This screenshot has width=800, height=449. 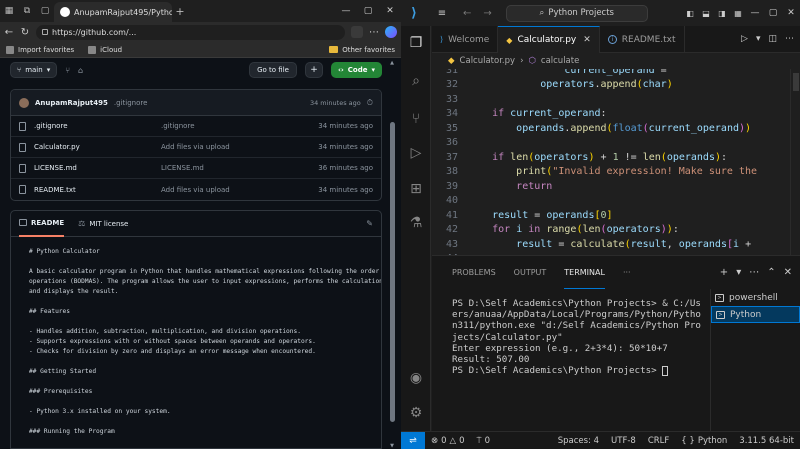 What do you see at coordinates (71, 103) in the screenshot?
I see `commit-author: AnupamRajput495` at bounding box center [71, 103].